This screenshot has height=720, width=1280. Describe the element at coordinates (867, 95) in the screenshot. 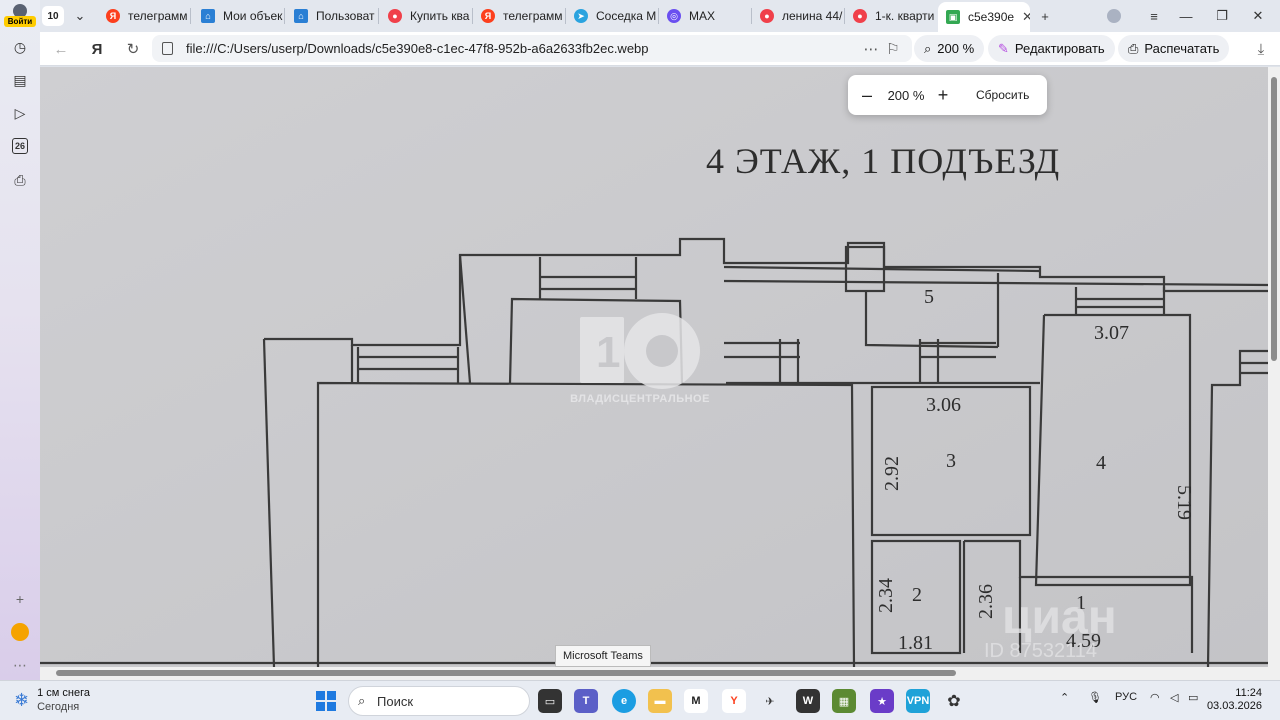

I see `zoom-out-button: –` at that location.